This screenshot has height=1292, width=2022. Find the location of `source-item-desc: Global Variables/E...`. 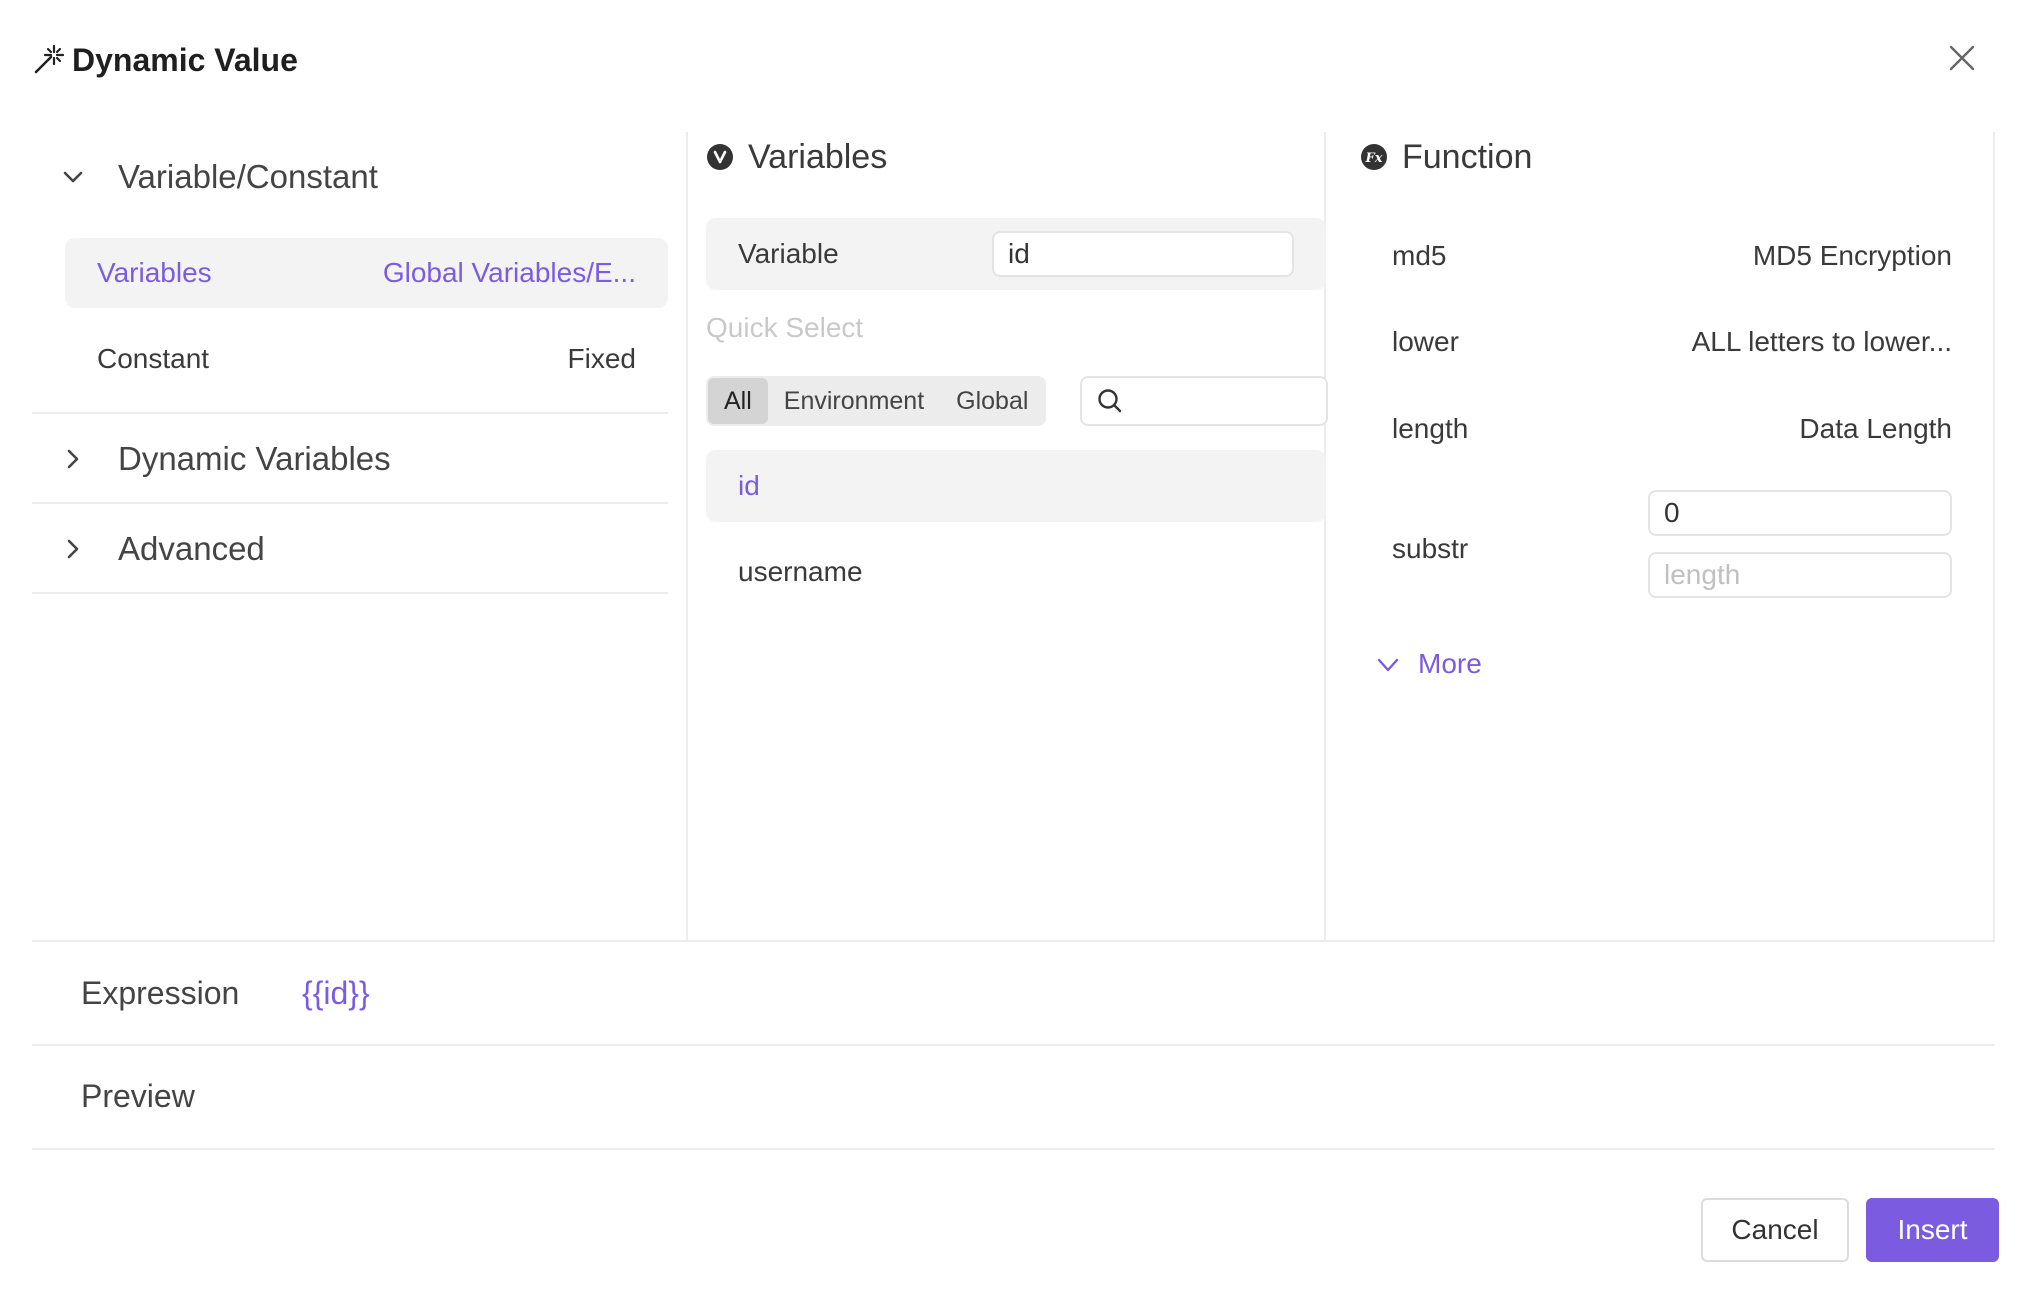

source-item-desc: Global Variables/E... is located at coordinates (509, 272).